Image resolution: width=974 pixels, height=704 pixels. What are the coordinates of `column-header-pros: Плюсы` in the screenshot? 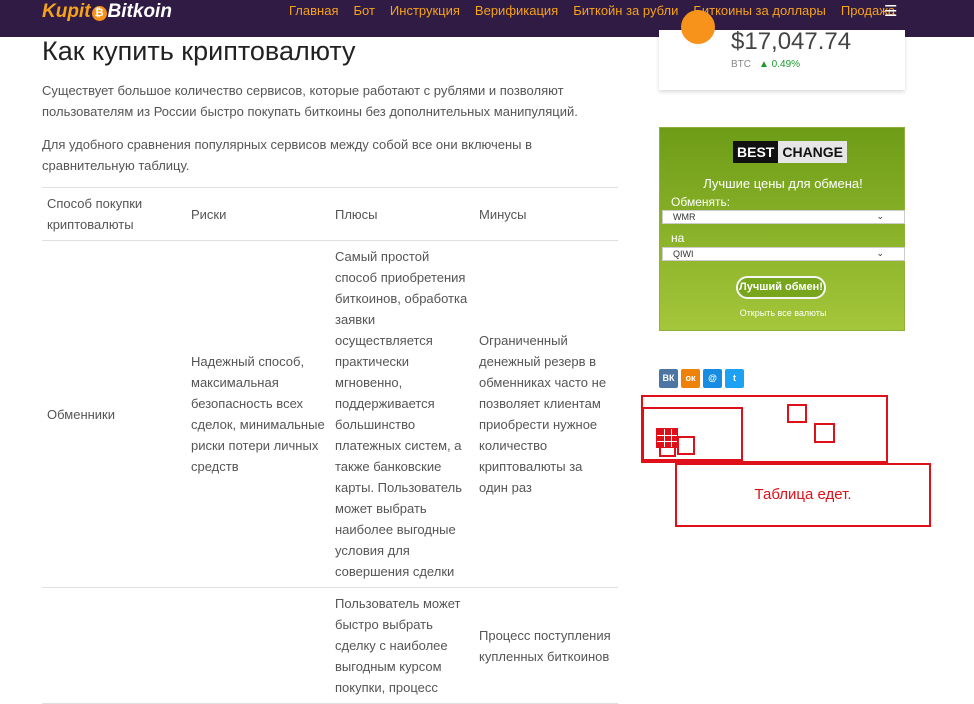 It's located at (356, 214).